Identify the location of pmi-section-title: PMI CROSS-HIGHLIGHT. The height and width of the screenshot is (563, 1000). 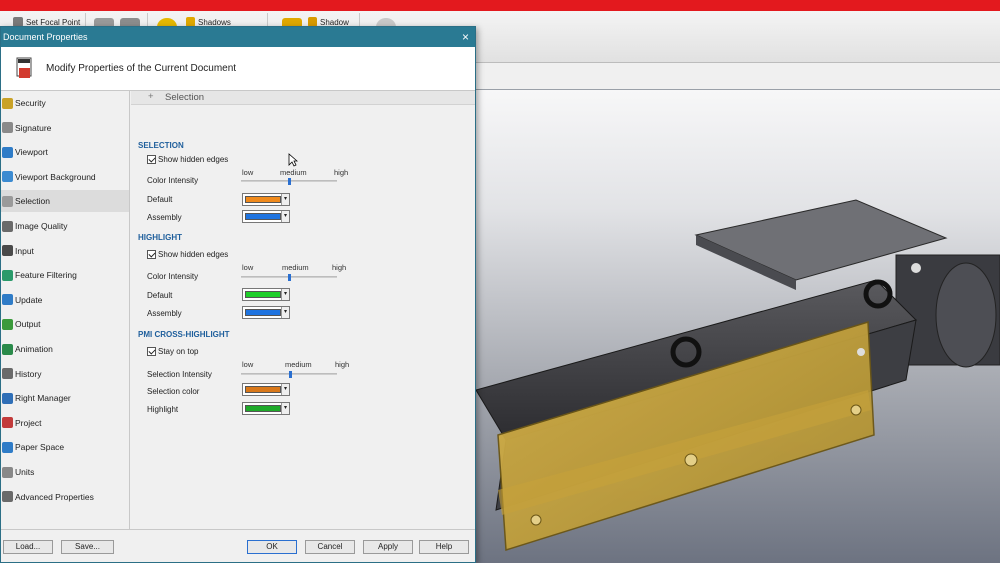
(184, 334).